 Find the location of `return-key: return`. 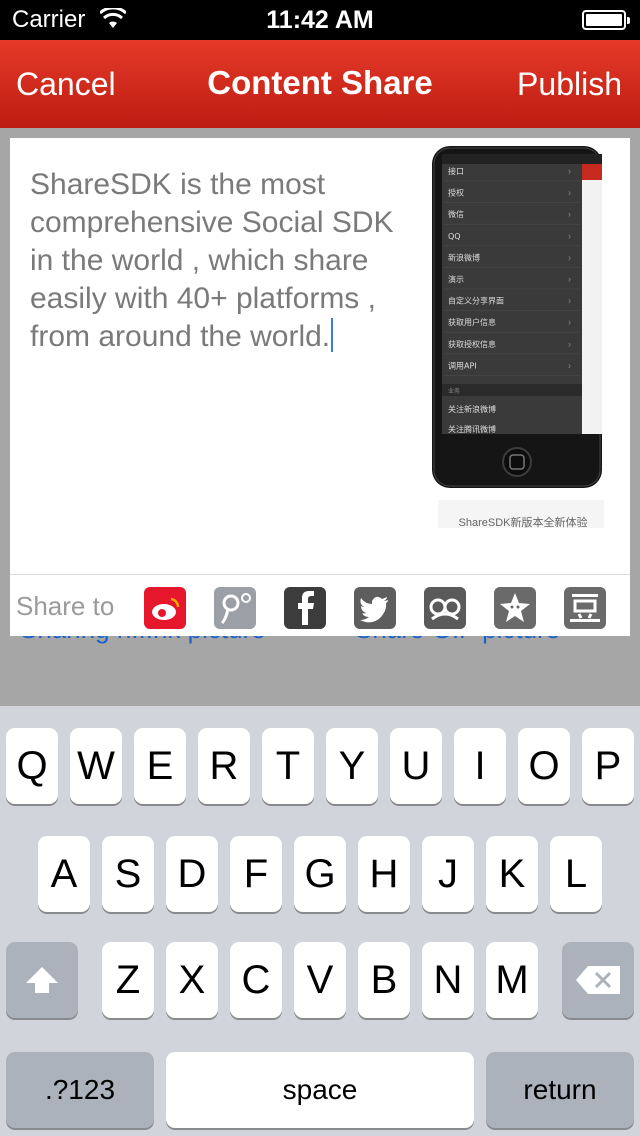

return-key: return is located at coordinates (560, 1090).